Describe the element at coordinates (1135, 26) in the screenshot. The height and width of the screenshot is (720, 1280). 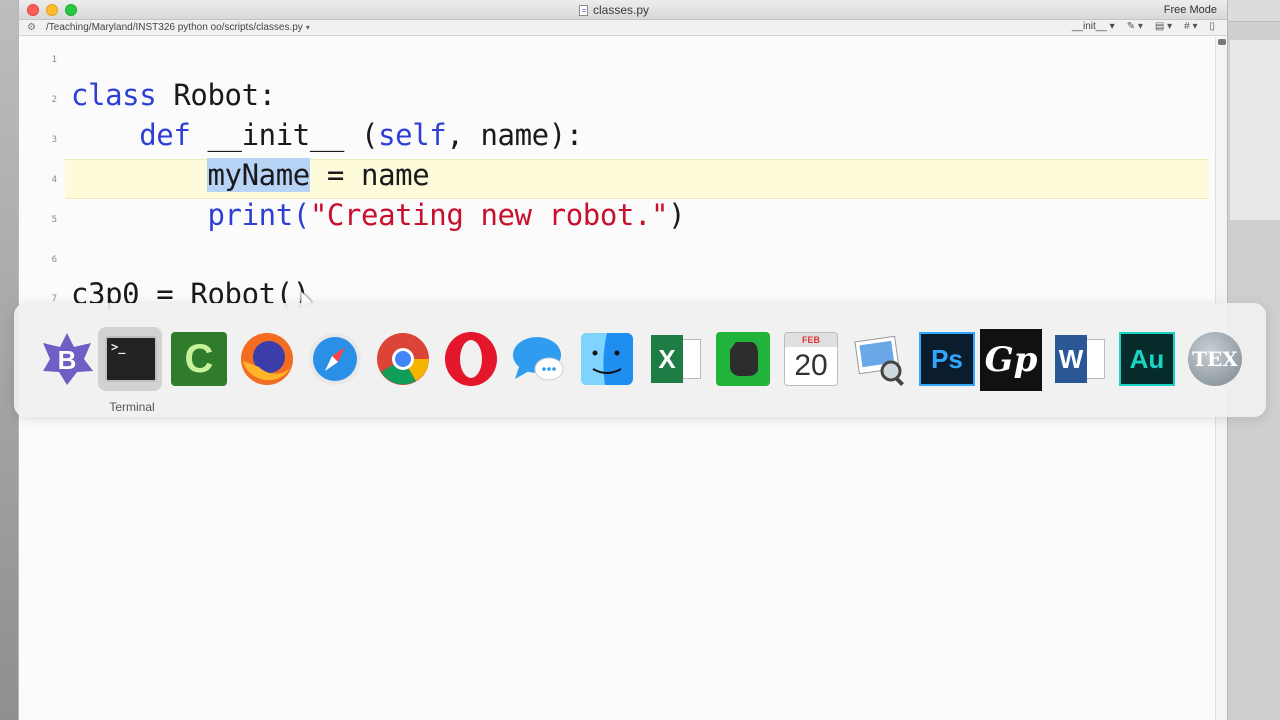
I see `pencil-icon: ✎ ▾` at that location.